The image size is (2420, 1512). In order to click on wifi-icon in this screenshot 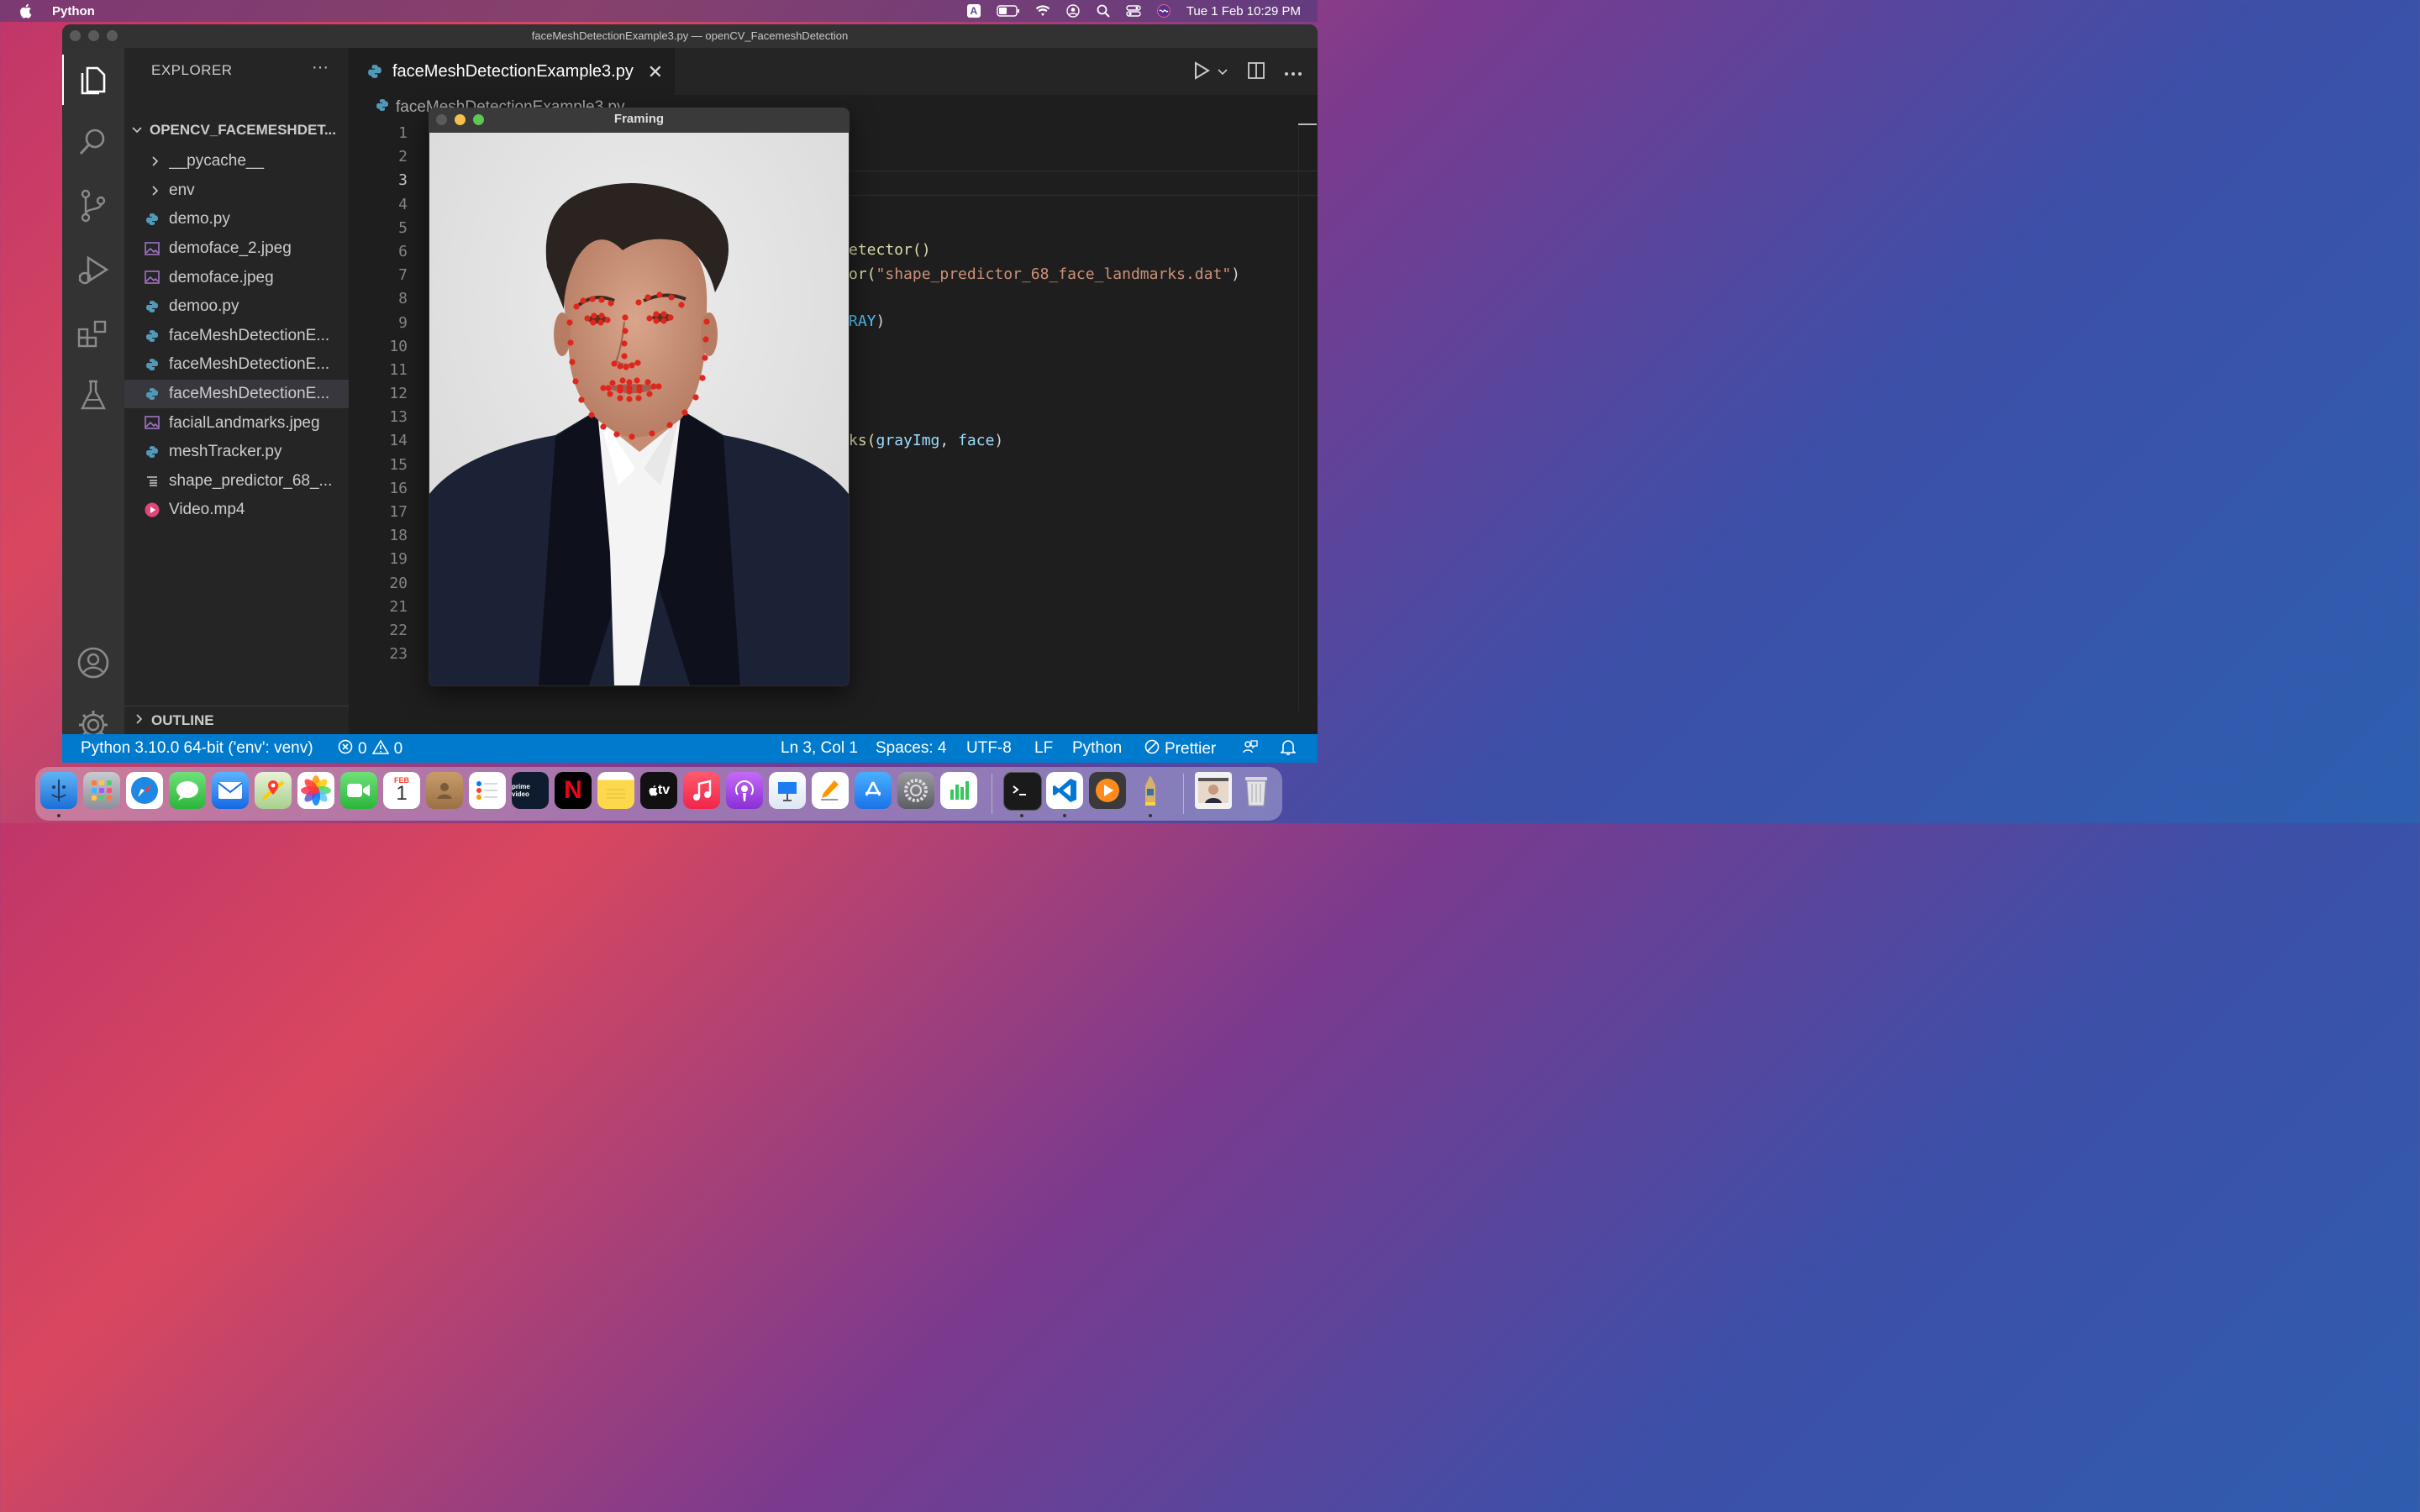, I will do `click(1043, 10)`.